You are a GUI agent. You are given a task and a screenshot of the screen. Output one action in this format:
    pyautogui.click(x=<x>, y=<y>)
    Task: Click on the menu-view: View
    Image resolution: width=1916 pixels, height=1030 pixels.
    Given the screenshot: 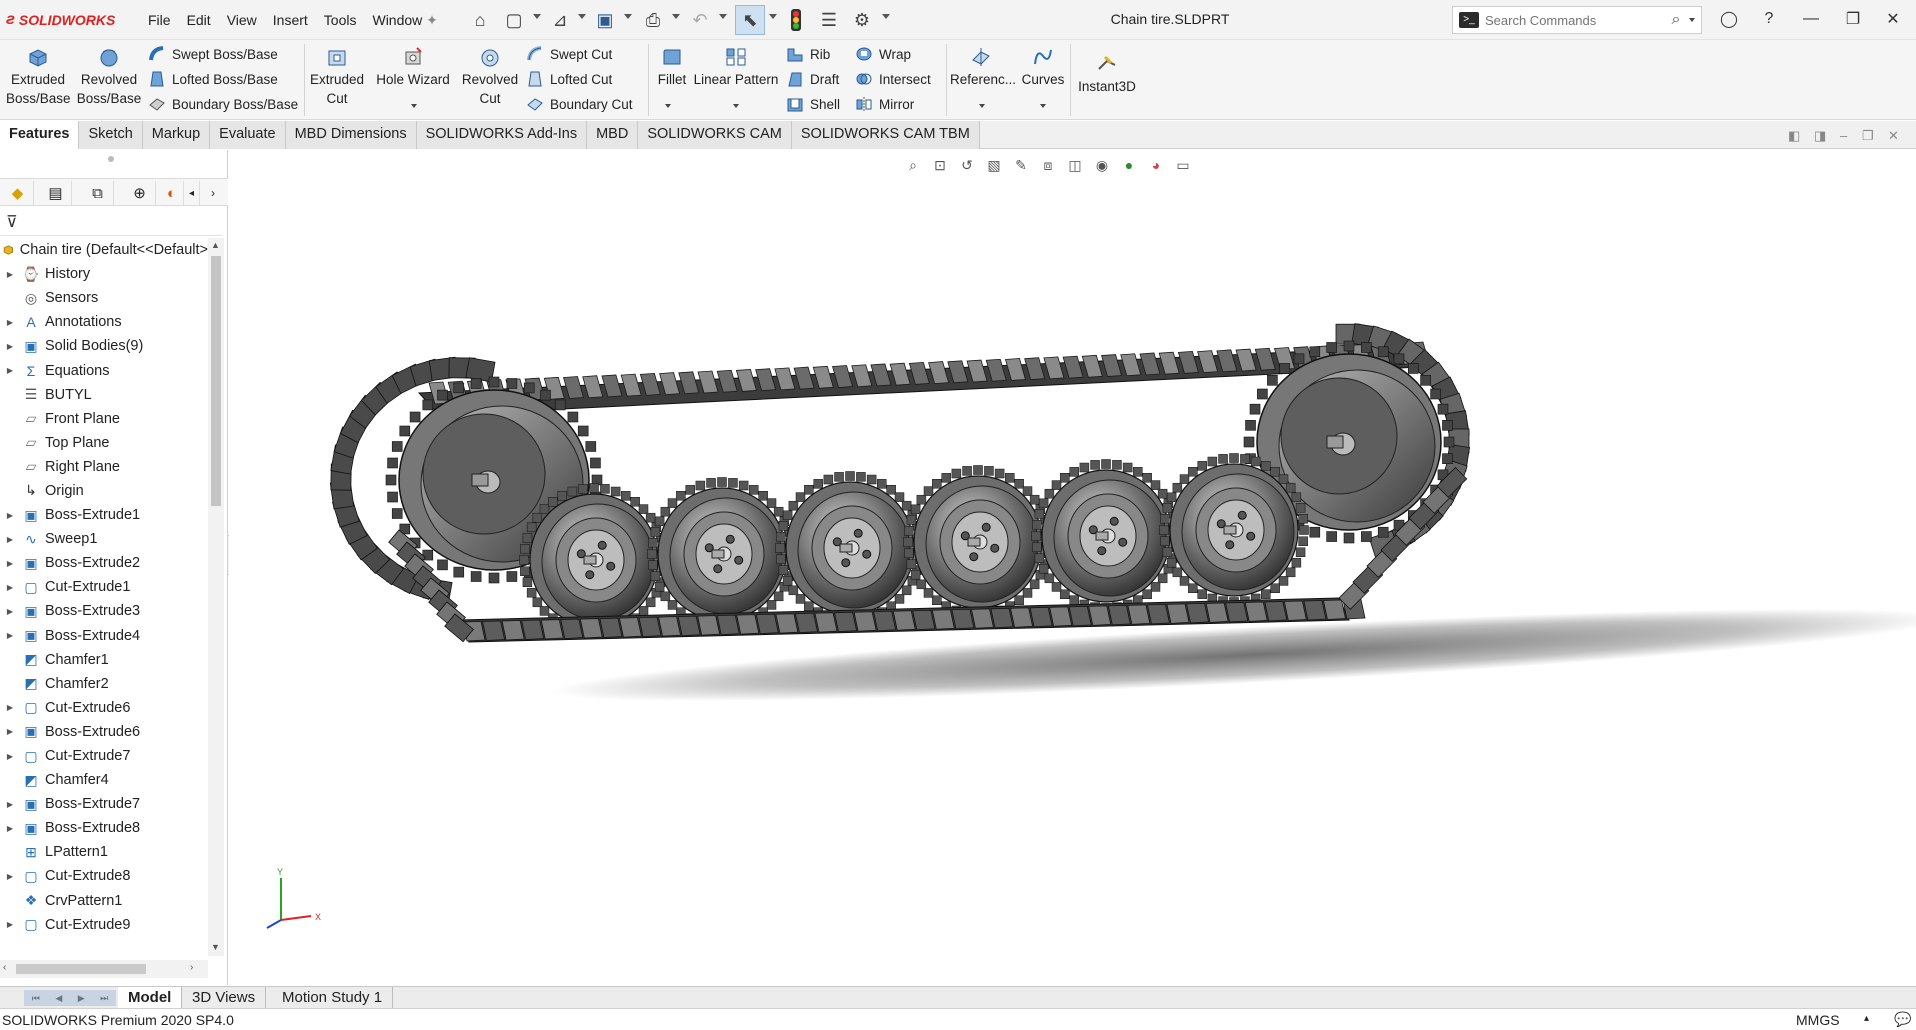 What is the action you would take?
    pyautogui.click(x=242, y=20)
    